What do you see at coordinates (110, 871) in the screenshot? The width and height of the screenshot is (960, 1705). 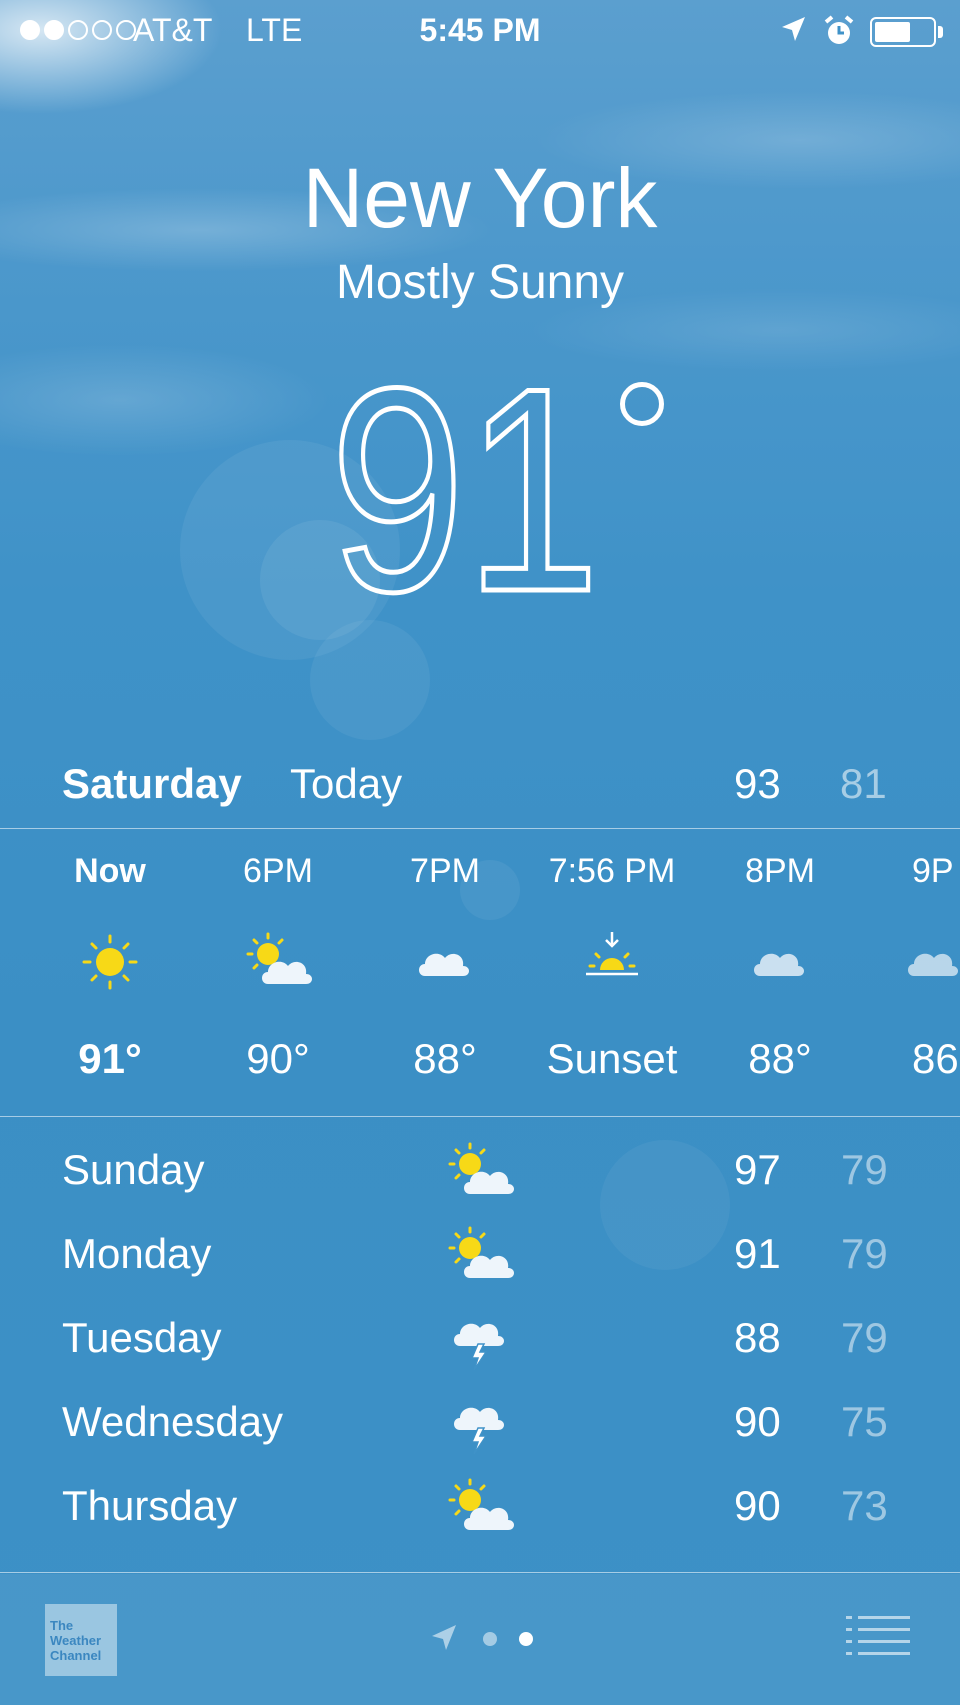 I see `hour-time: Now` at bounding box center [110, 871].